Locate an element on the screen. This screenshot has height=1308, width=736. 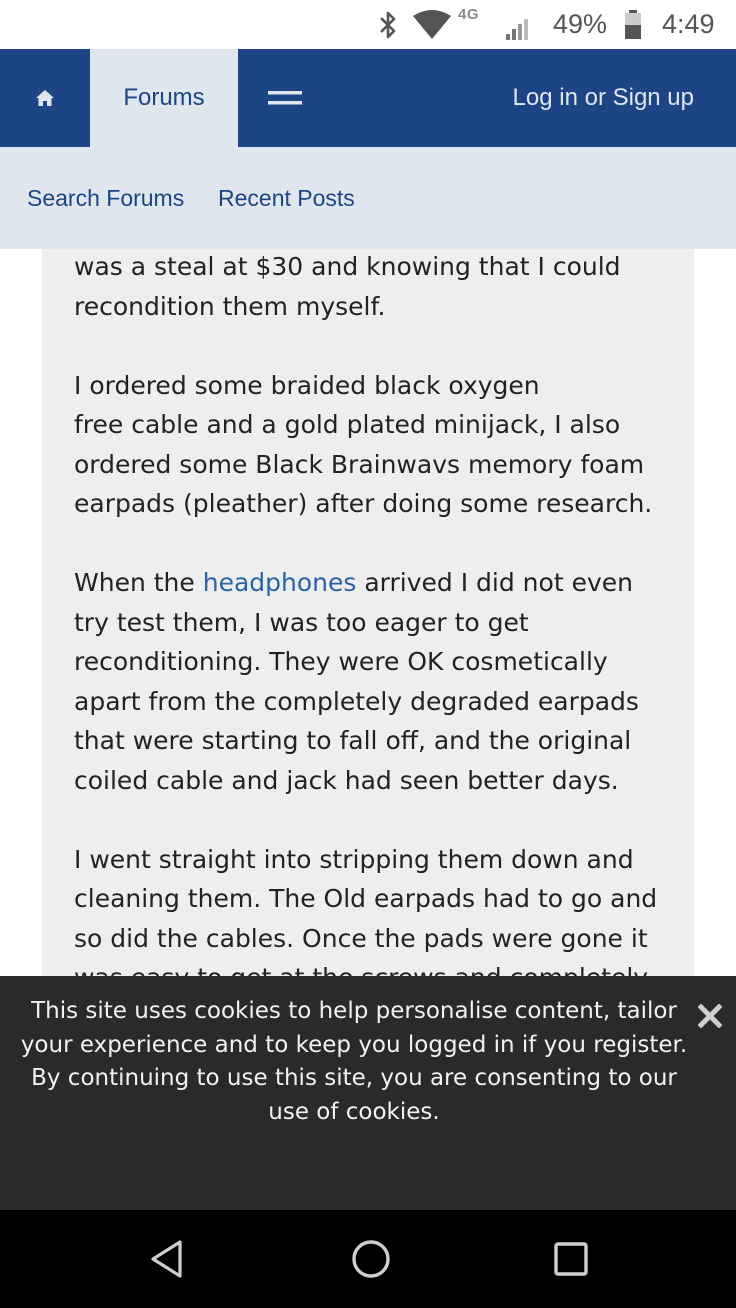
top-navigation: Forums Log in or Sign up is located at coordinates (368, 98).